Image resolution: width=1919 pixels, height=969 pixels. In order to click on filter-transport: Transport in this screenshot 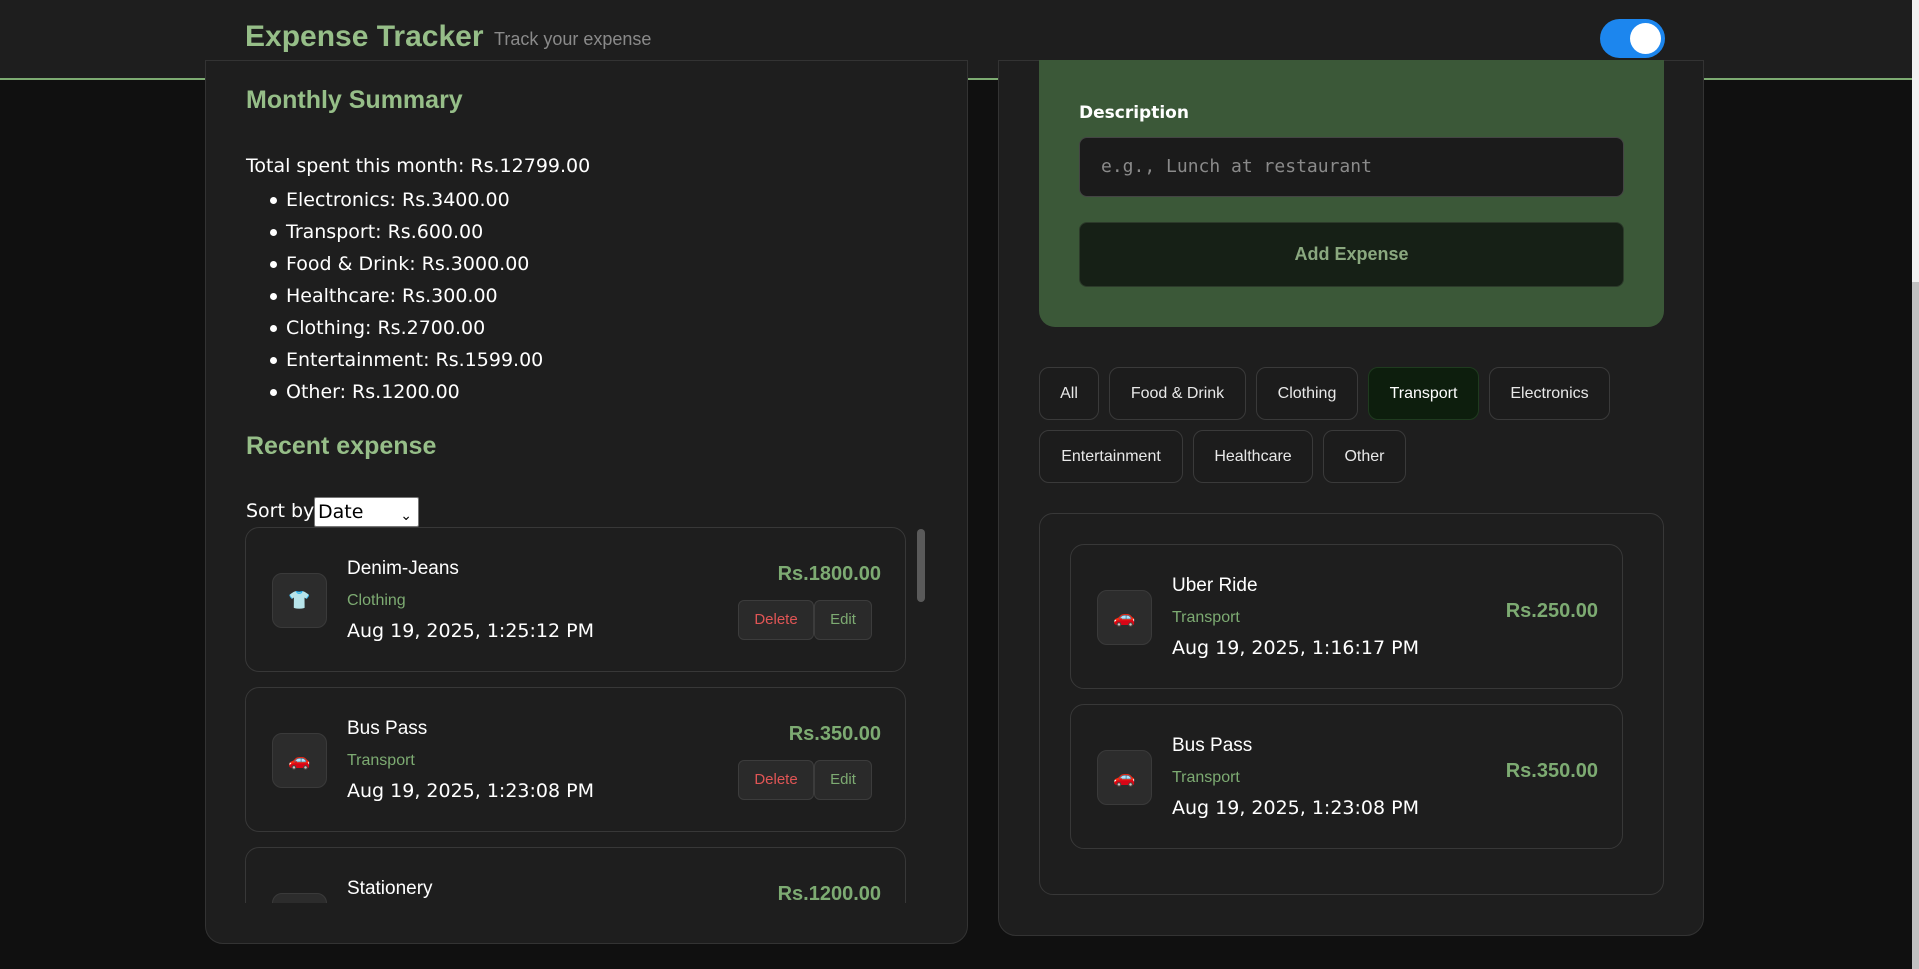, I will do `click(1423, 393)`.